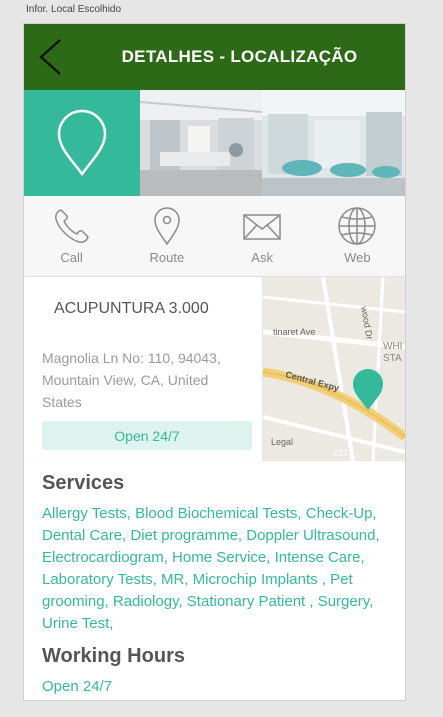  I want to click on ask-label: Ask, so click(262, 257).